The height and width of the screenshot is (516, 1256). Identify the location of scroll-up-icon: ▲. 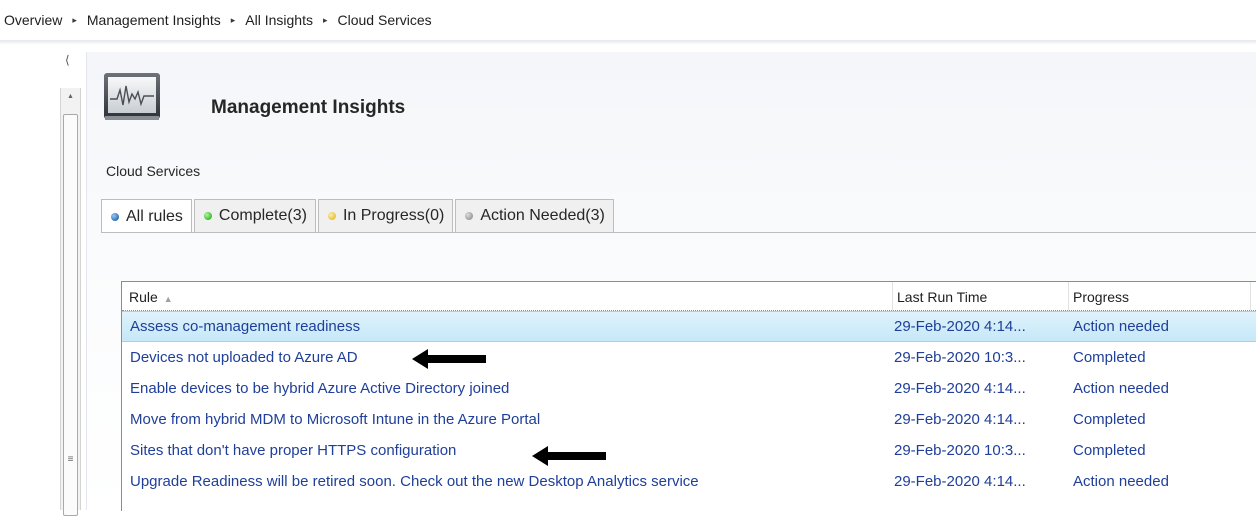
(70, 97).